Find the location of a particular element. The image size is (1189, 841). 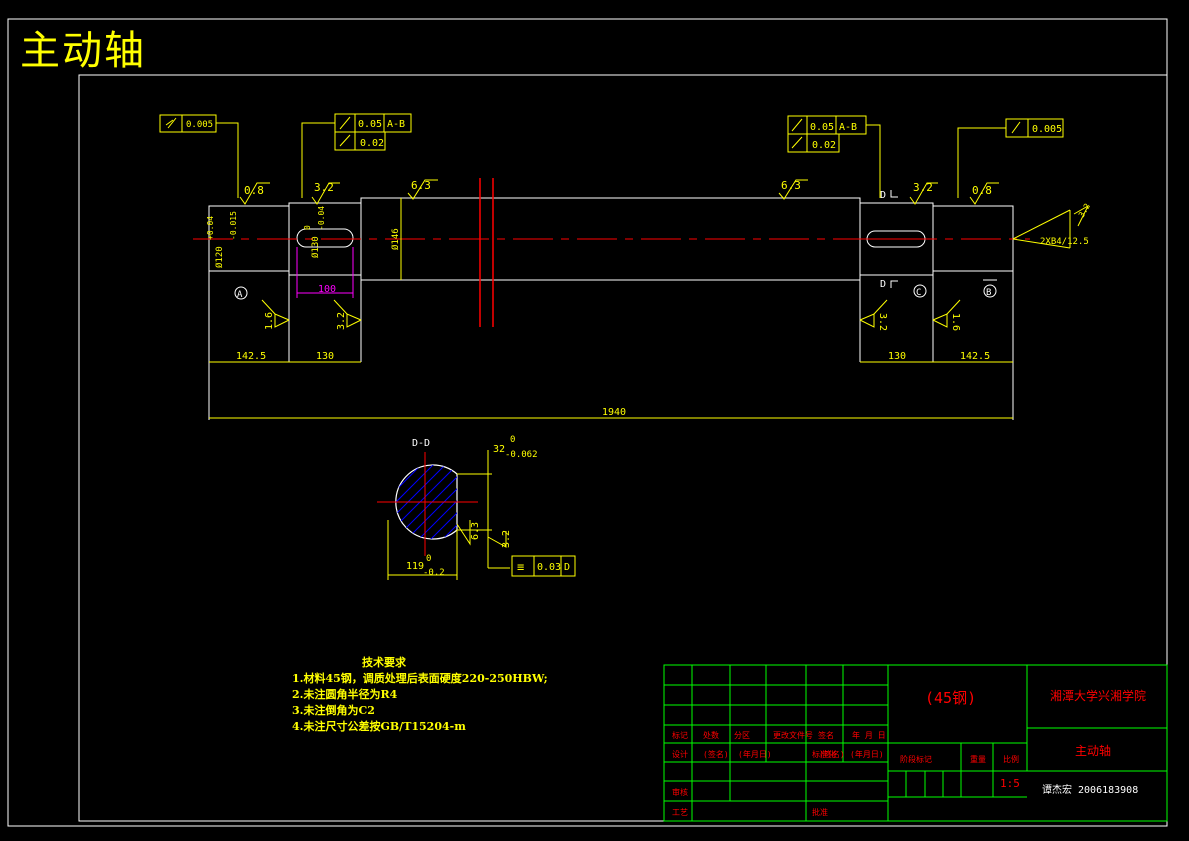

roughness-9: 3.2 is located at coordinates (882, 322).